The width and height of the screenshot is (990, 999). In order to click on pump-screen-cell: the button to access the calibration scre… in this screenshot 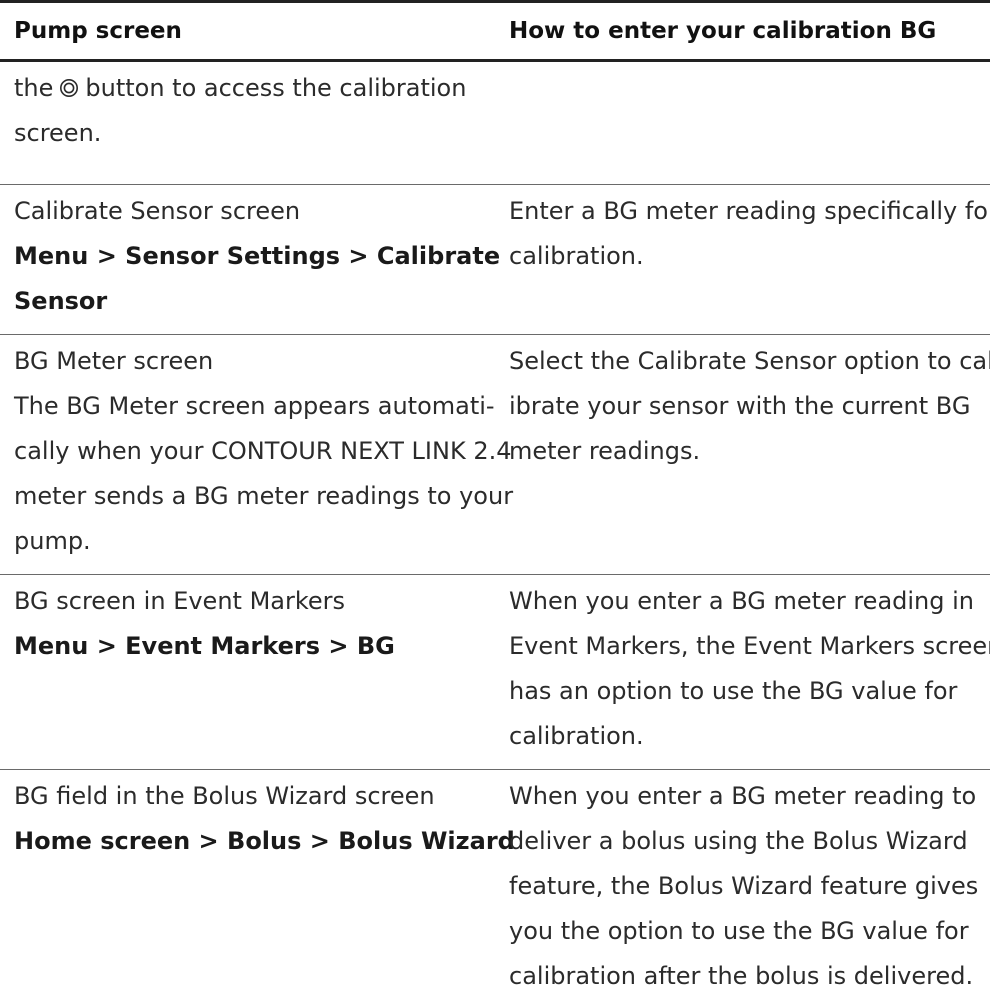, I will do `click(248, 125)`.